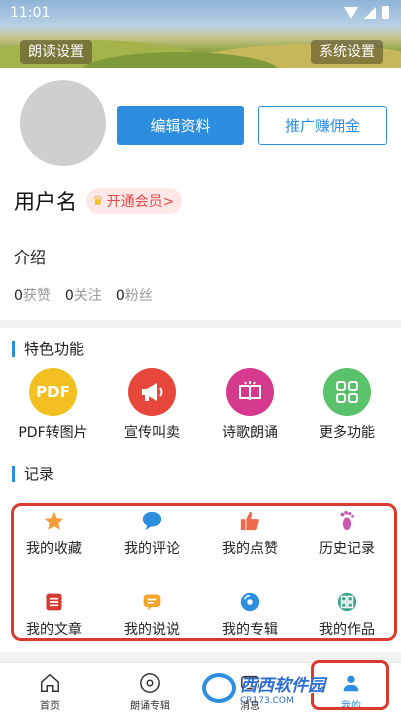 The width and height of the screenshot is (401, 713). I want to click on record-comments: 我的评论, so click(152, 534).